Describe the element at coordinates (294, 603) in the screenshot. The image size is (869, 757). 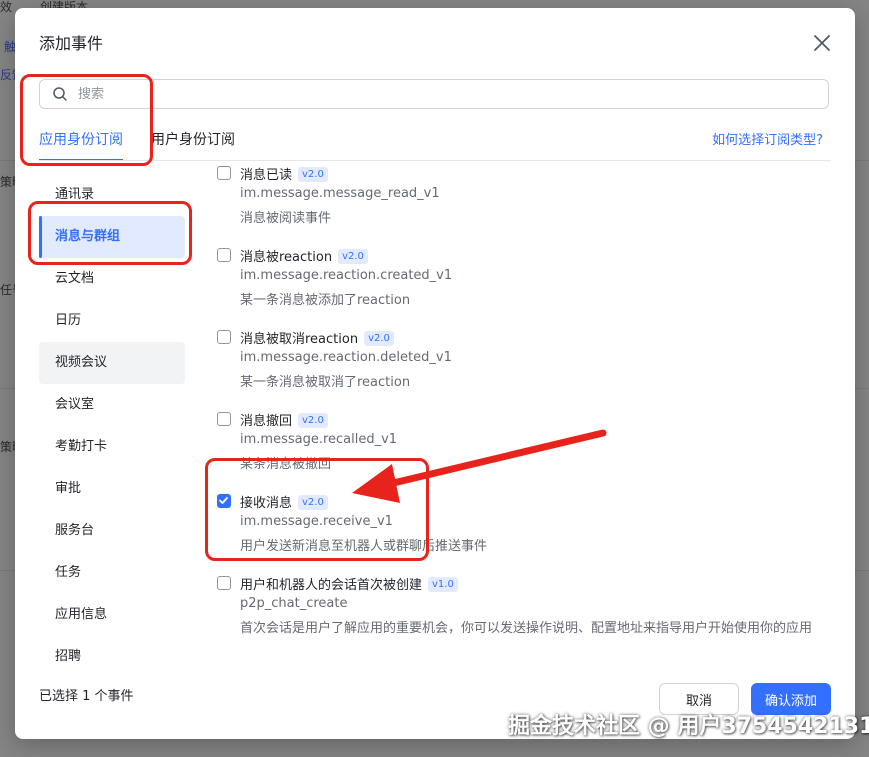
I see `event-code: p2p_chat_create` at that location.